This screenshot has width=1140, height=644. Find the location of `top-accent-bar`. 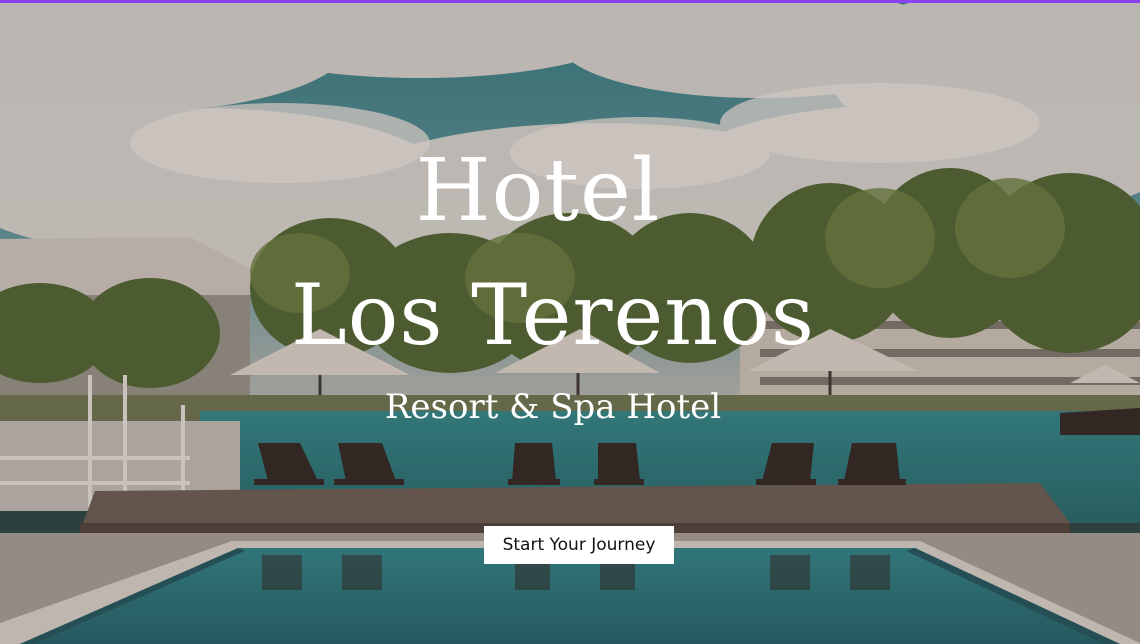

top-accent-bar is located at coordinates (570, 1).